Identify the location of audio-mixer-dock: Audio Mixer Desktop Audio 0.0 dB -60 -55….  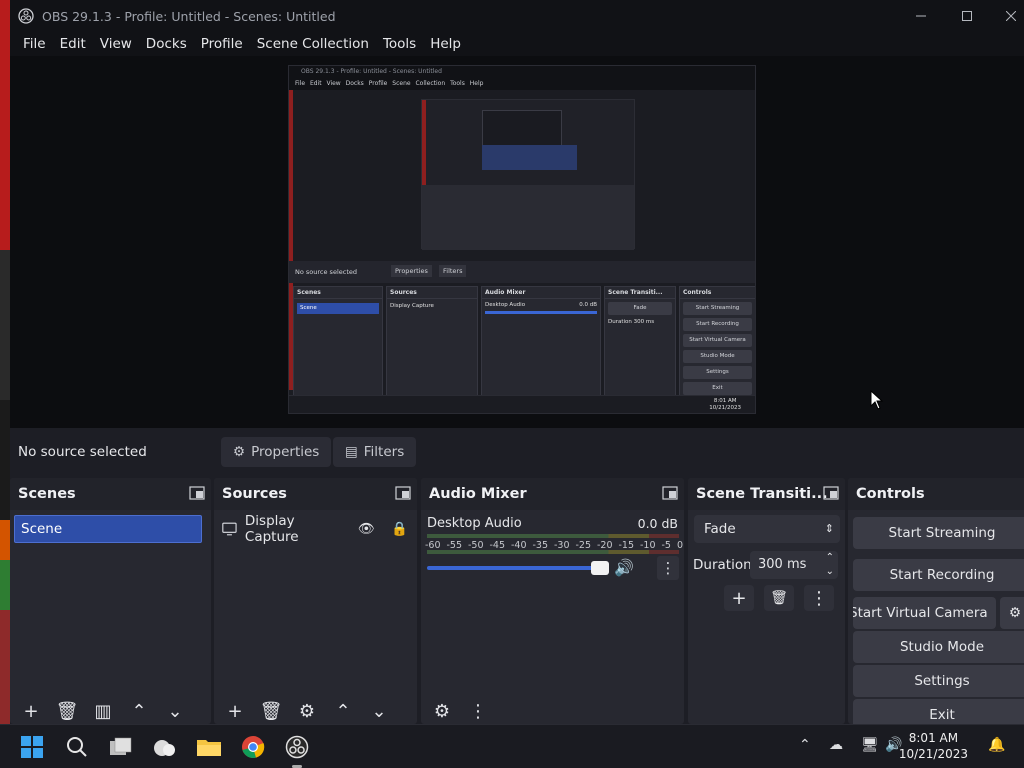
(552, 601).